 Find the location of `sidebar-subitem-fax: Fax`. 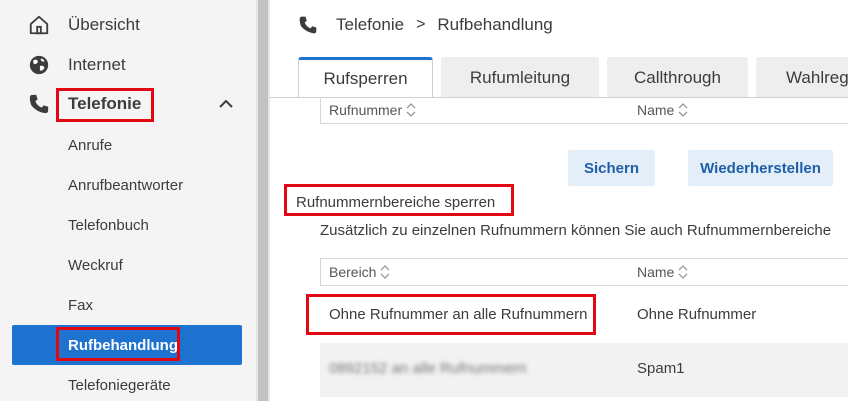

sidebar-subitem-fax: Fax is located at coordinates (128, 305).